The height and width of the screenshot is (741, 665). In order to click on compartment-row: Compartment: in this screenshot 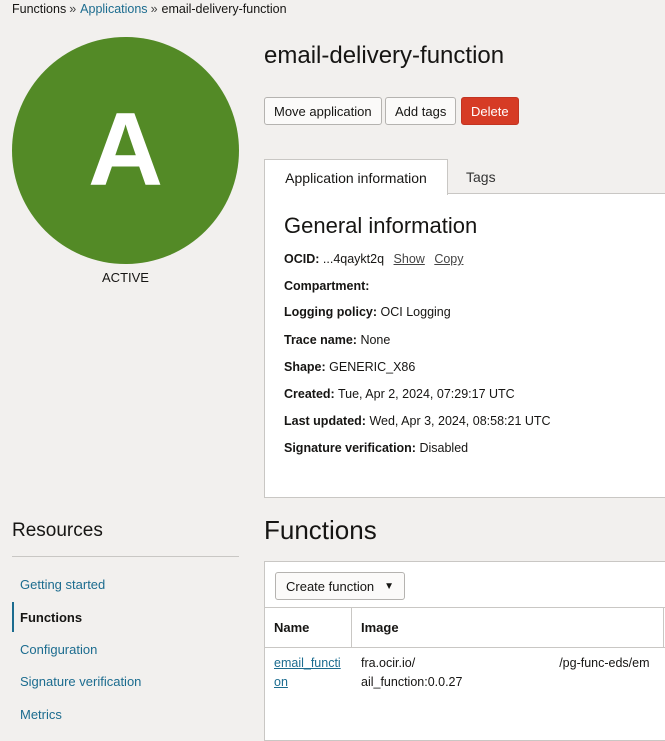, I will do `click(326, 286)`.